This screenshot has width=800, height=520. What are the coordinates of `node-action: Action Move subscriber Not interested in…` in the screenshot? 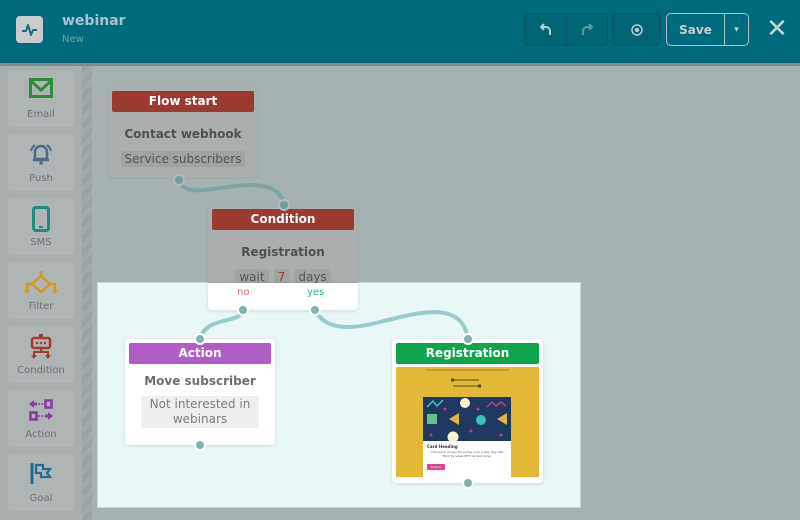 It's located at (200, 392).